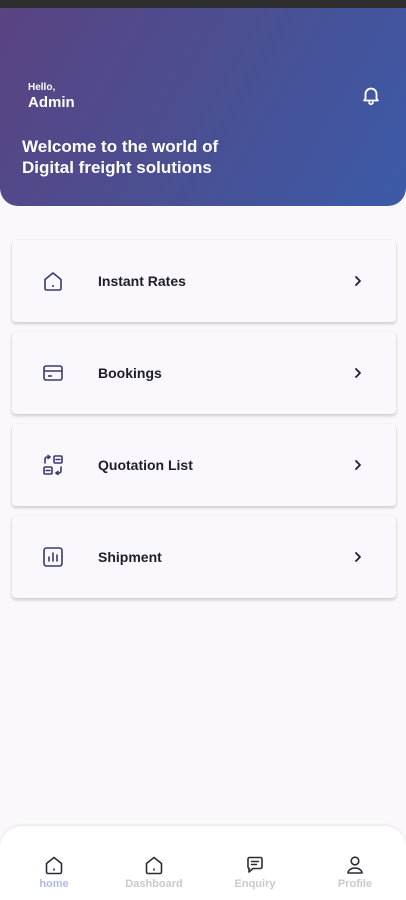 The image size is (406, 900). Describe the element at coordinates (117, 167) in the screenshot. I see `welcome-line-2: Digital freight solutions` at that location.